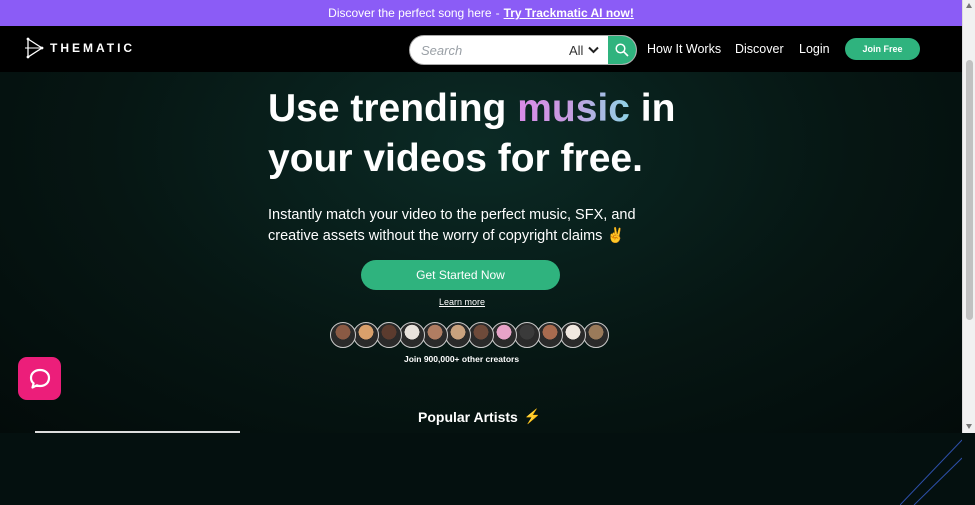 Image resolution: width=975 pixels, height=505 pixels. I want to click on nav-how-it-works: How It Works, so click(684, 49).